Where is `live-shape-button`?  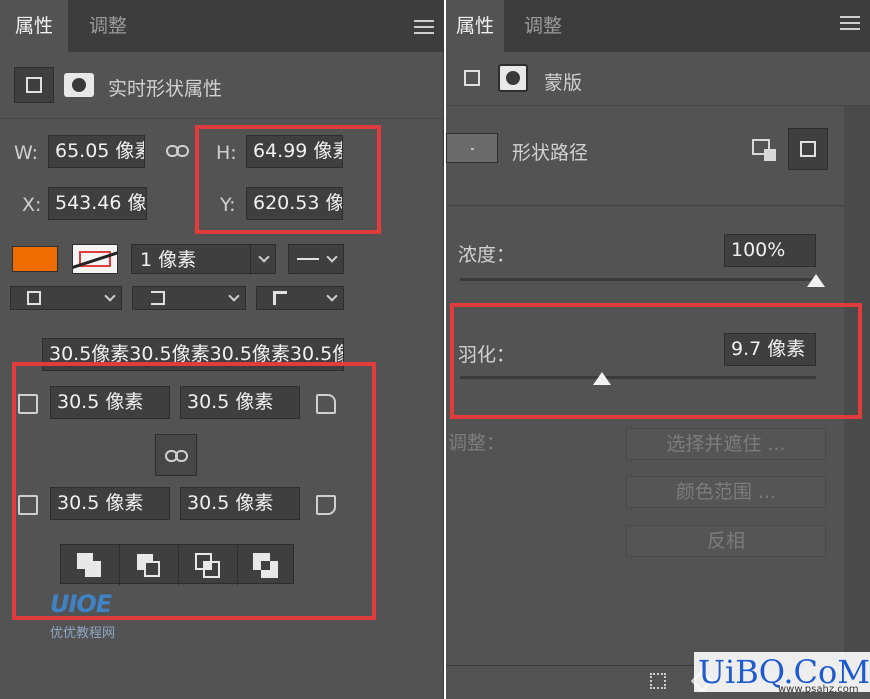 live-shape-button is located at coordinates (34, 85).